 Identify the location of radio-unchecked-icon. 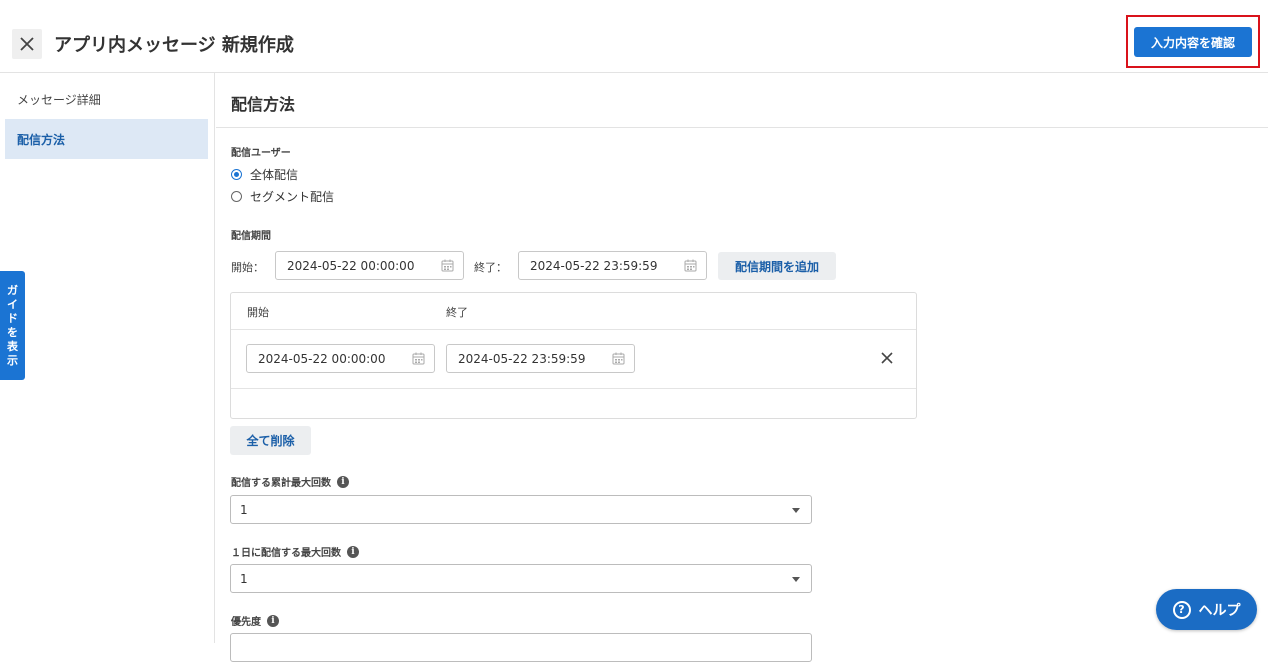
(236, 196).